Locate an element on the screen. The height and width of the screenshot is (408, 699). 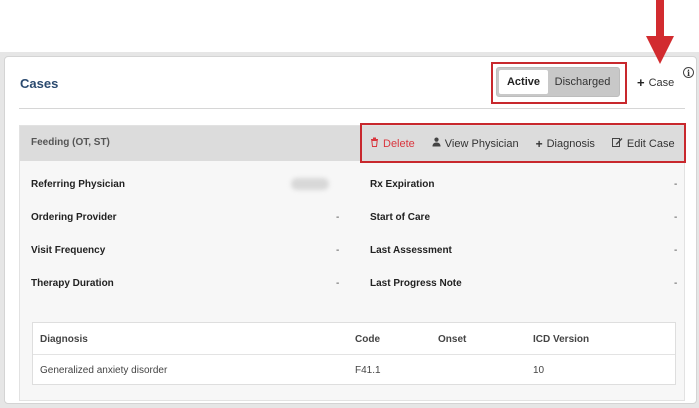
table-divider is located at coordinates (354, 354).